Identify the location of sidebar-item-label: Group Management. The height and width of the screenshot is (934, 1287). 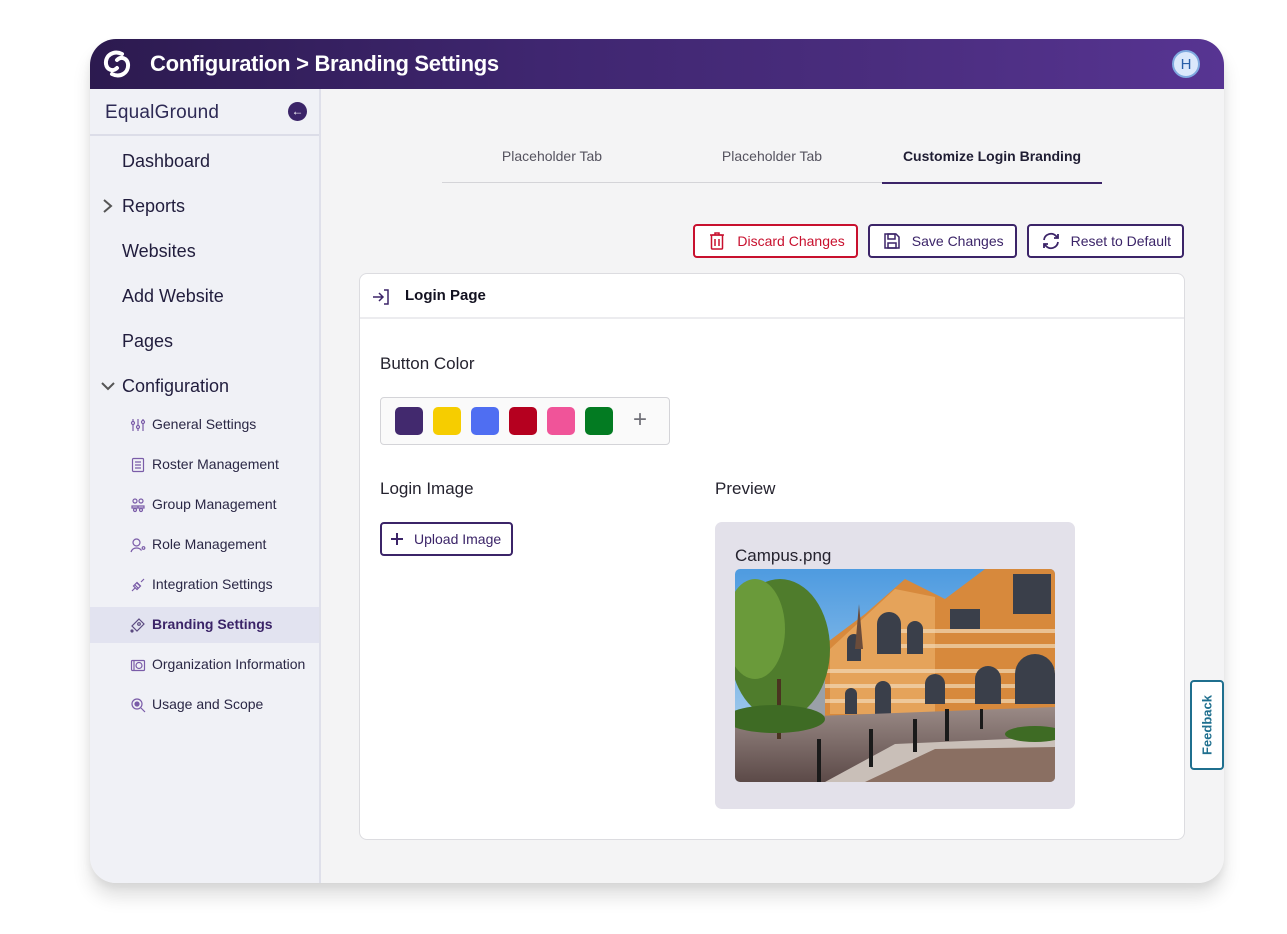
(214, 504).